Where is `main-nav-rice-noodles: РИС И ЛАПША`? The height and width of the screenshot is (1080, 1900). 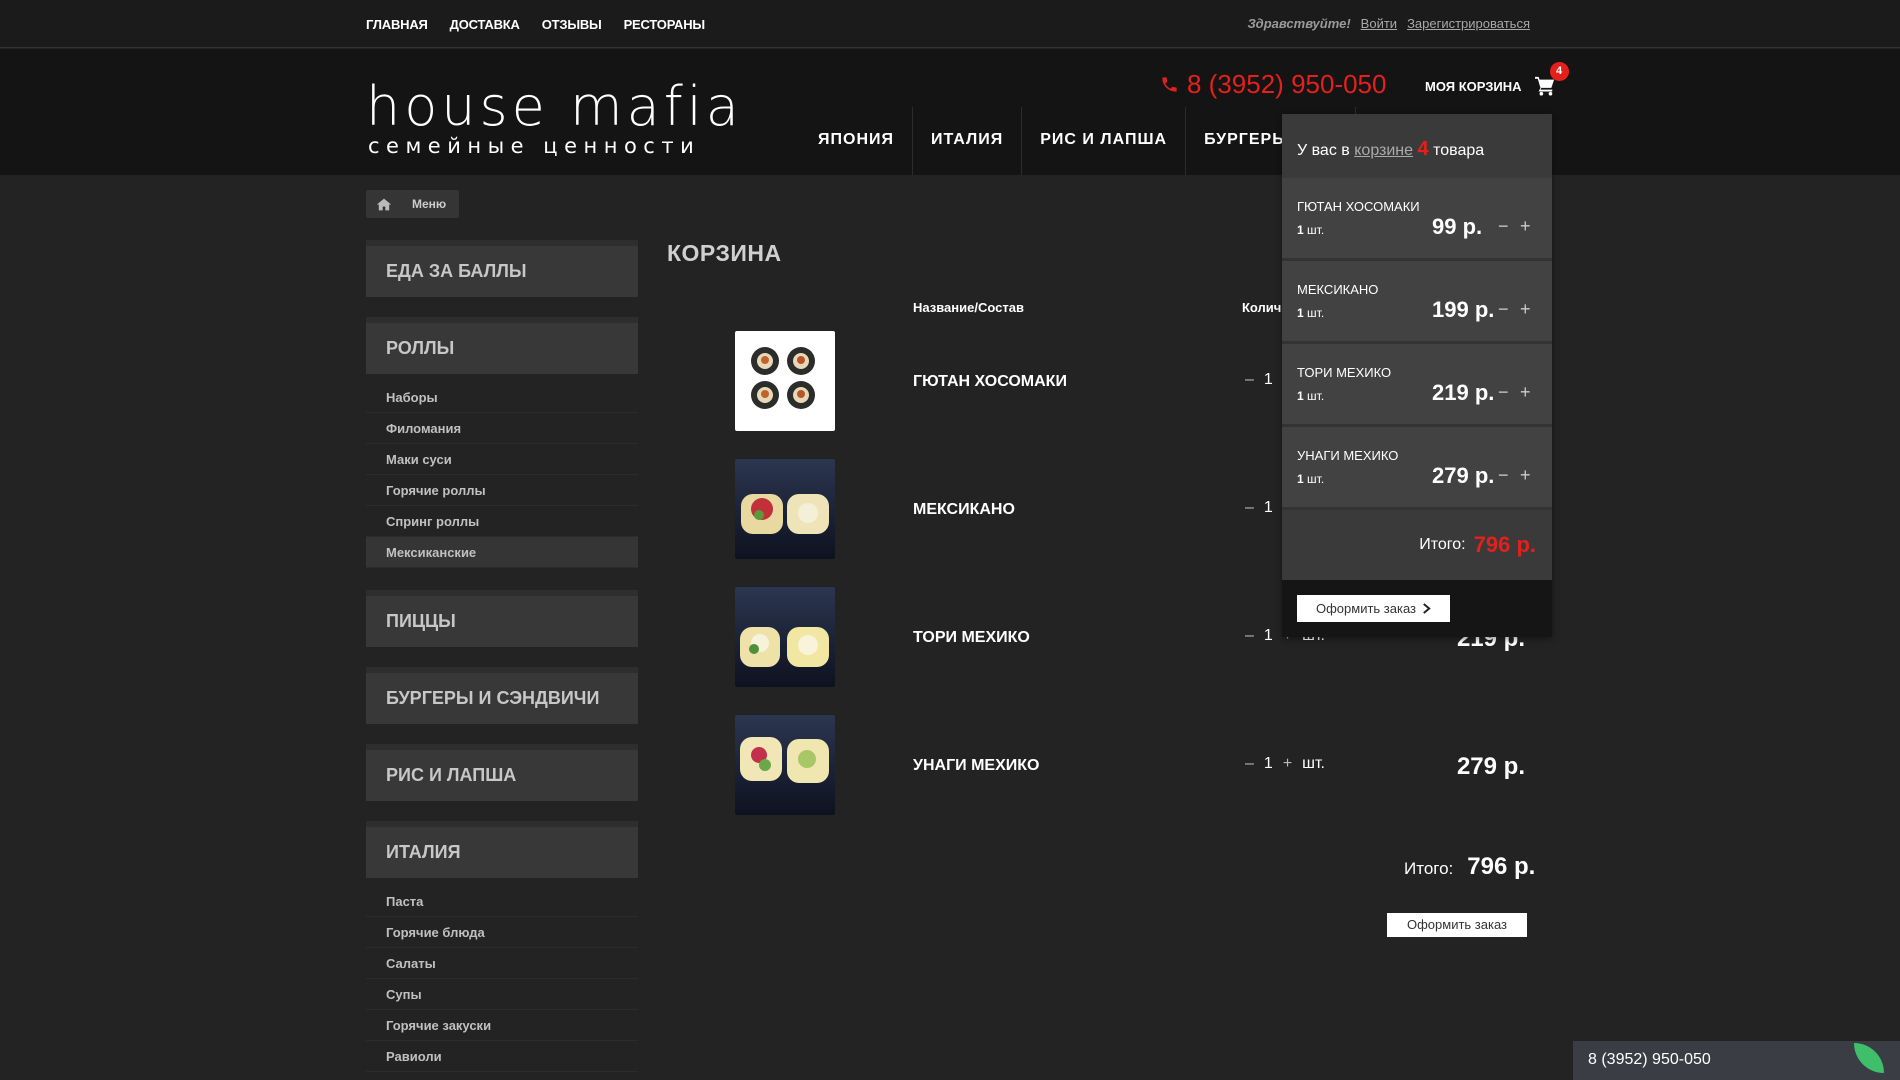
main-nav-rice-noodles: РИС И ЛАПША is located at coordinates (1104, 141).